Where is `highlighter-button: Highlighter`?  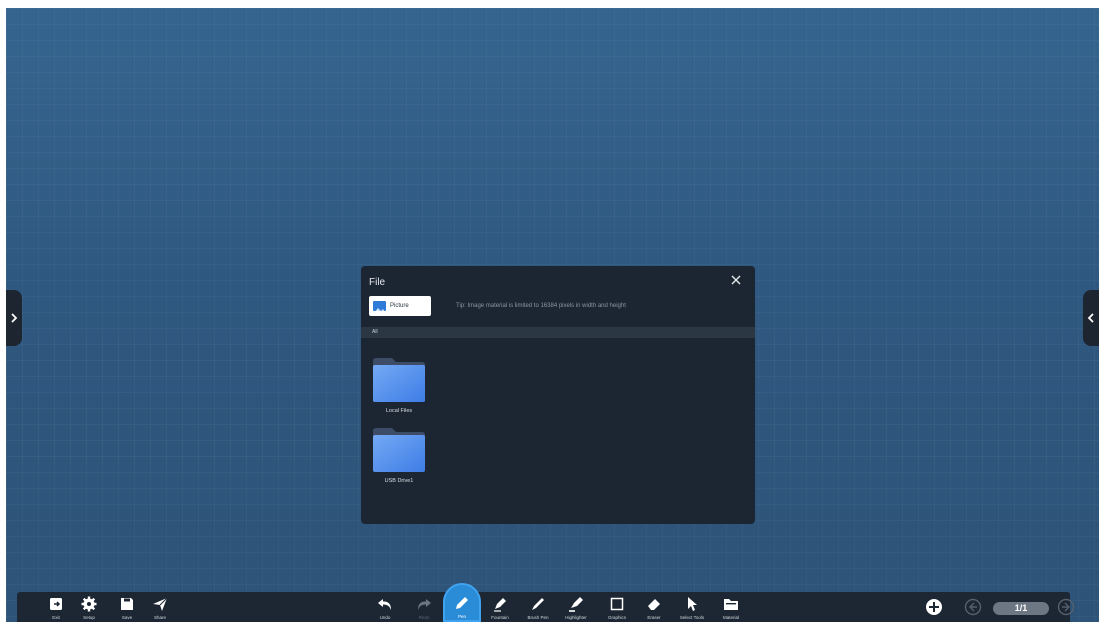 highlighter-button: Highlighter is located at coordinates (576, 607).